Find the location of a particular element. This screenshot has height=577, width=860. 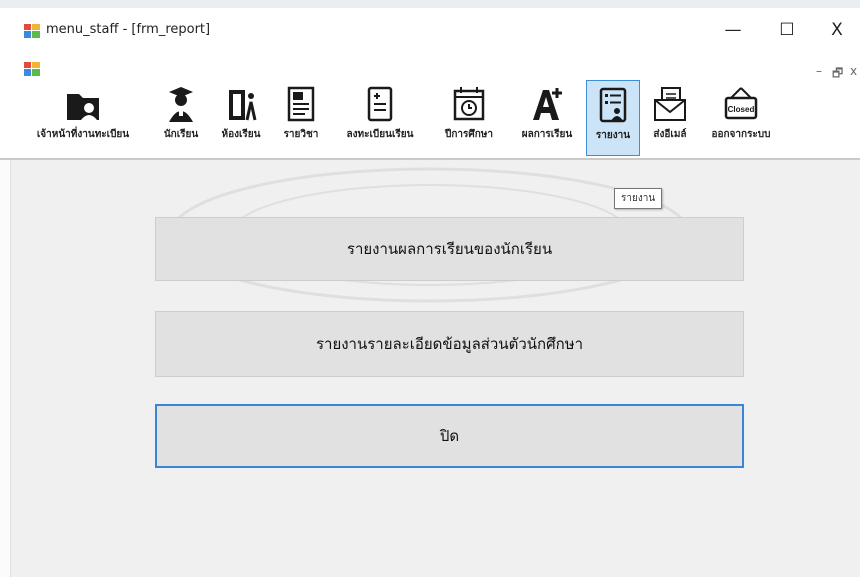

minimize-icon: — is located at coordinates (733, 30).